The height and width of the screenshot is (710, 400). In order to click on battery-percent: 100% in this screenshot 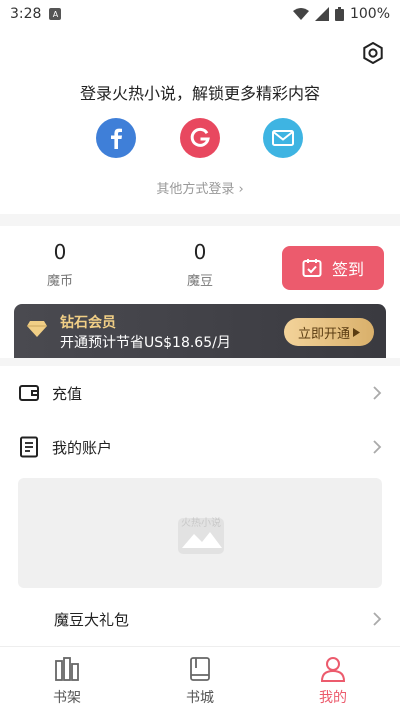, I will do `click(369, 14)`.